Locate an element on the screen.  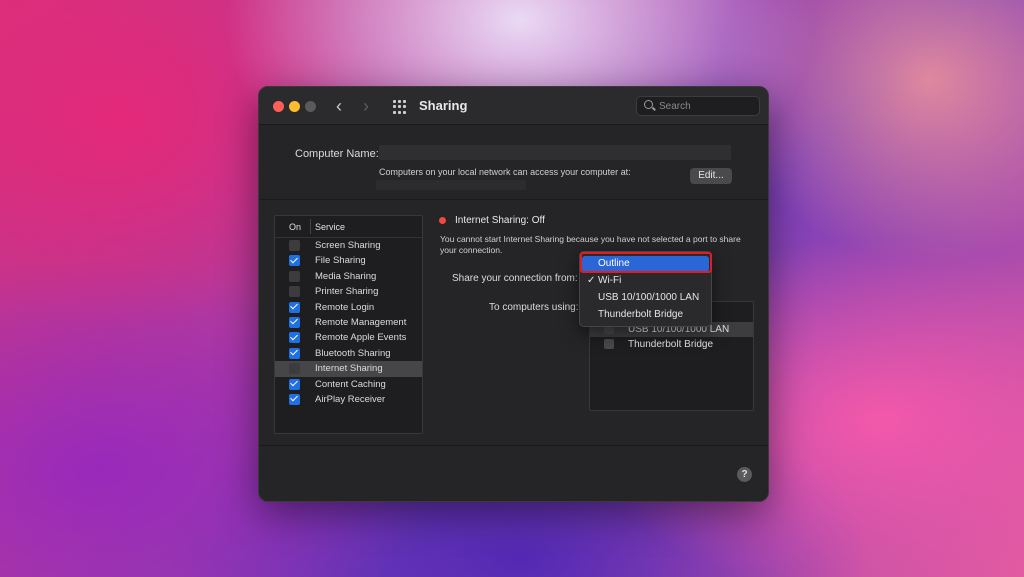
service-label: Printer Sharing is located at coordinates (347, 292).